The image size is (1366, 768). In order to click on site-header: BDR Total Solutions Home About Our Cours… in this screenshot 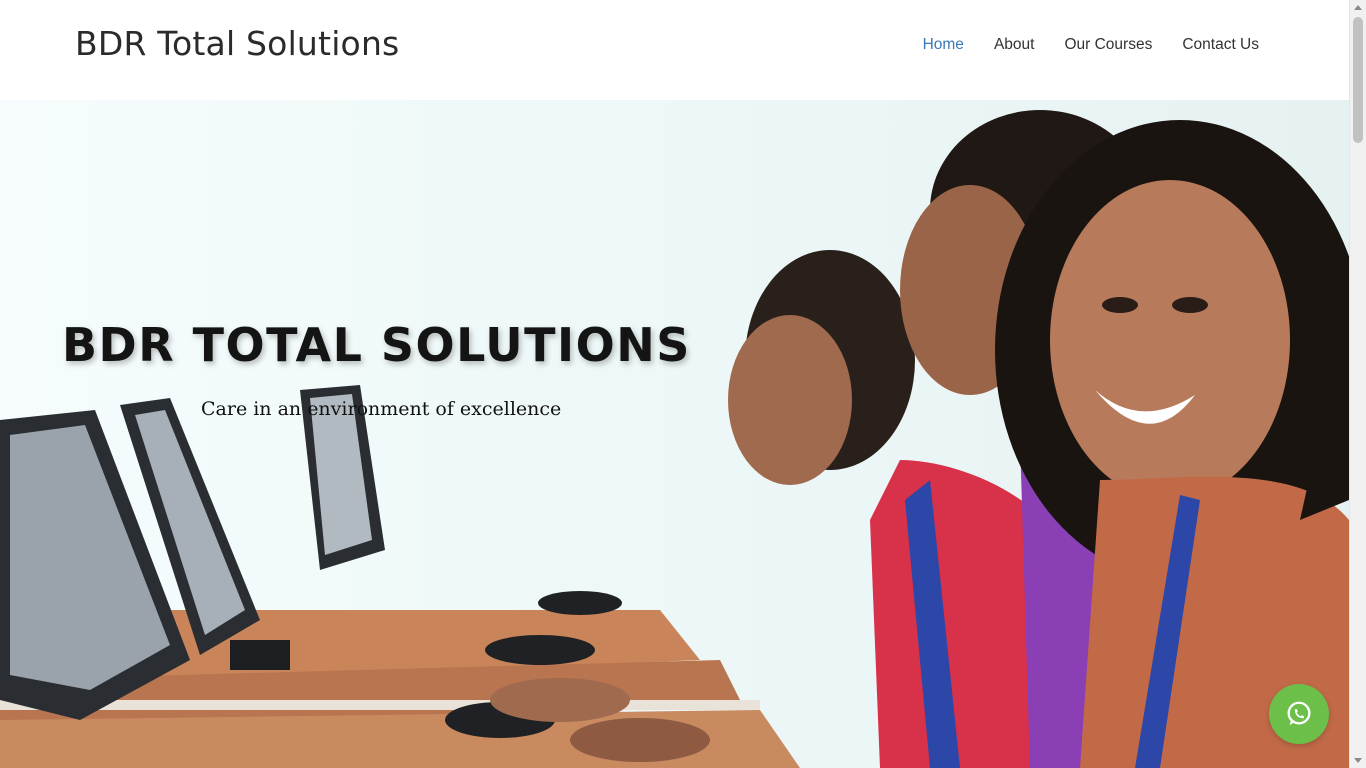, I will do `click(674, 50)`.